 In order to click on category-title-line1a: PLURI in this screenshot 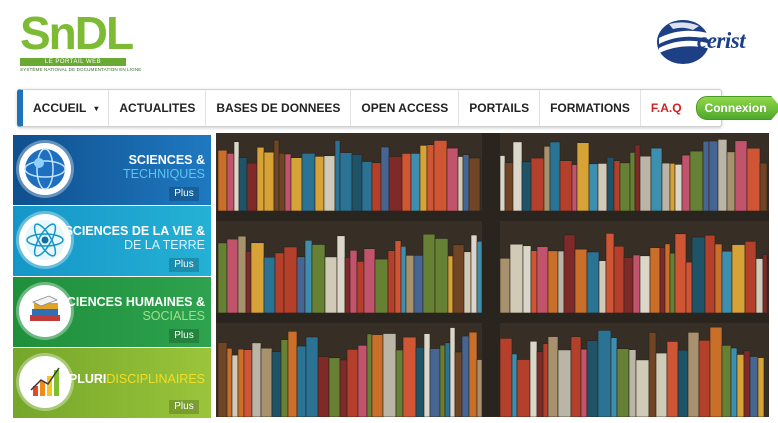, I will do `click(87, 379)`.